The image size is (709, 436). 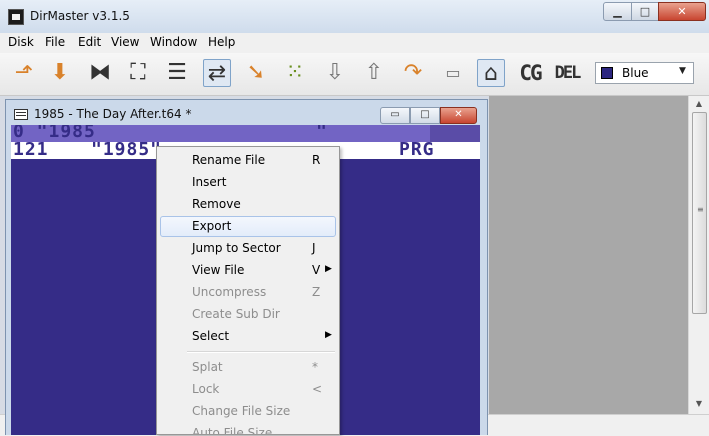 What do you see at coordinates (248, 226) in the screenshot?
I see `menu-item-export: Export` at bounding box center [248, 226].